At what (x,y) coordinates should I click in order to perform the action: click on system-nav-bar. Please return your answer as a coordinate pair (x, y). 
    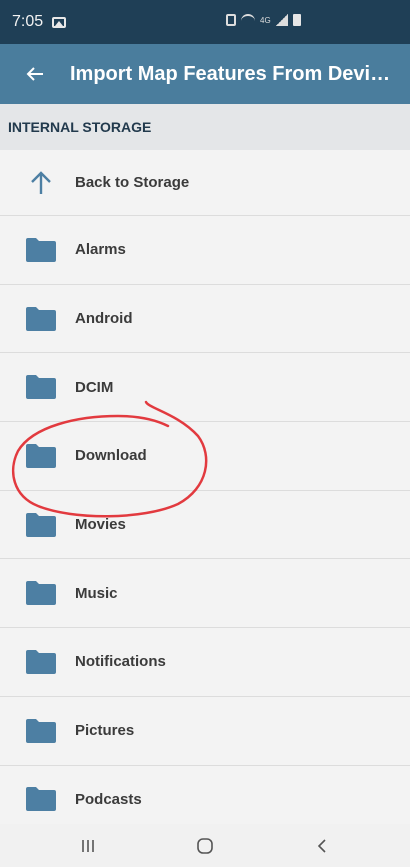
    Looking at the image, I should click on (205, 845).